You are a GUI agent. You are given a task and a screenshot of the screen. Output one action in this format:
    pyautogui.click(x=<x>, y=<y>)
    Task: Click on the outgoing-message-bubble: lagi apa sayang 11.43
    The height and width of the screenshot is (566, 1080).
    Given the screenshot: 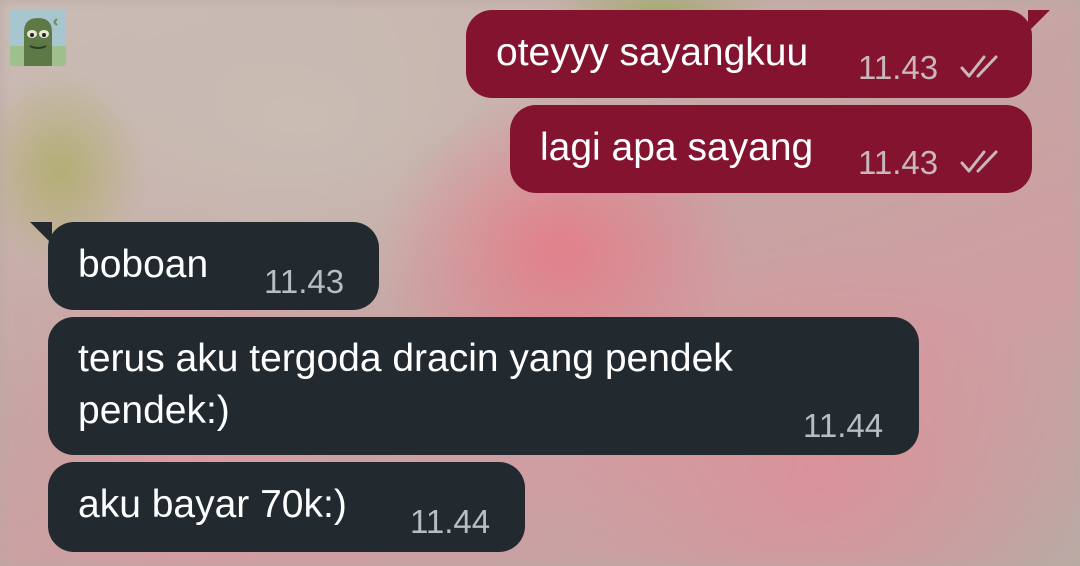 What is the action you would take?
    pyautogui.click(x=771, y=149)
    